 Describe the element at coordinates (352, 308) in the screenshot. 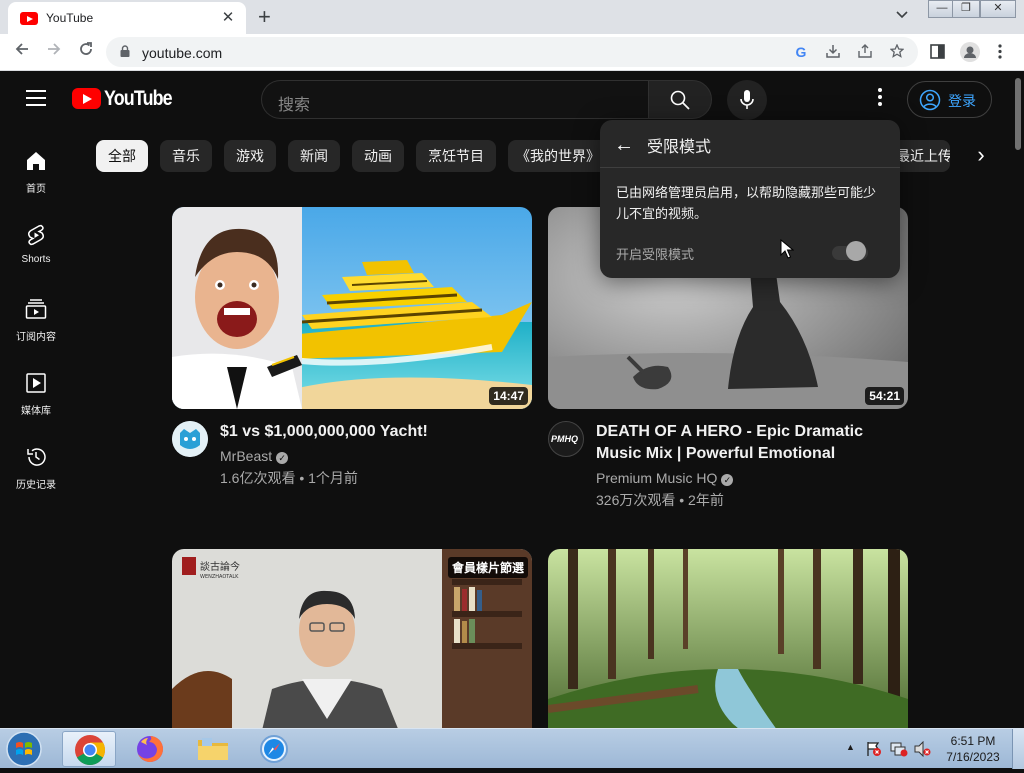

I see `video-thumbnail-yacht: 14:47` at that location.